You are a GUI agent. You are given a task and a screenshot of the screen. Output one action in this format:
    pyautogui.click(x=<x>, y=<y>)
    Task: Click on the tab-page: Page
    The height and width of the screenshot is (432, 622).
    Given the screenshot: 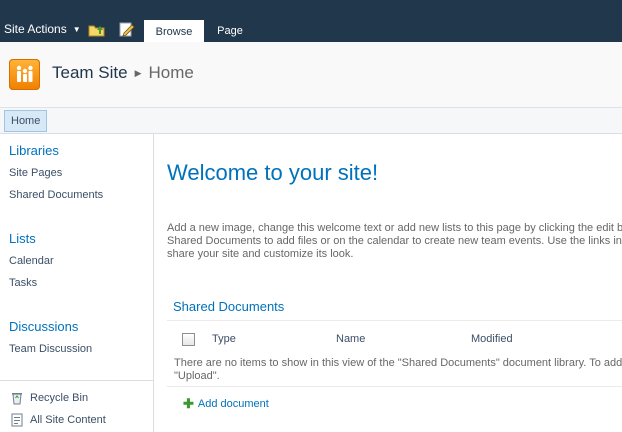 What is the action you would take?
    pyautogui.click(x=230, y=31)
    